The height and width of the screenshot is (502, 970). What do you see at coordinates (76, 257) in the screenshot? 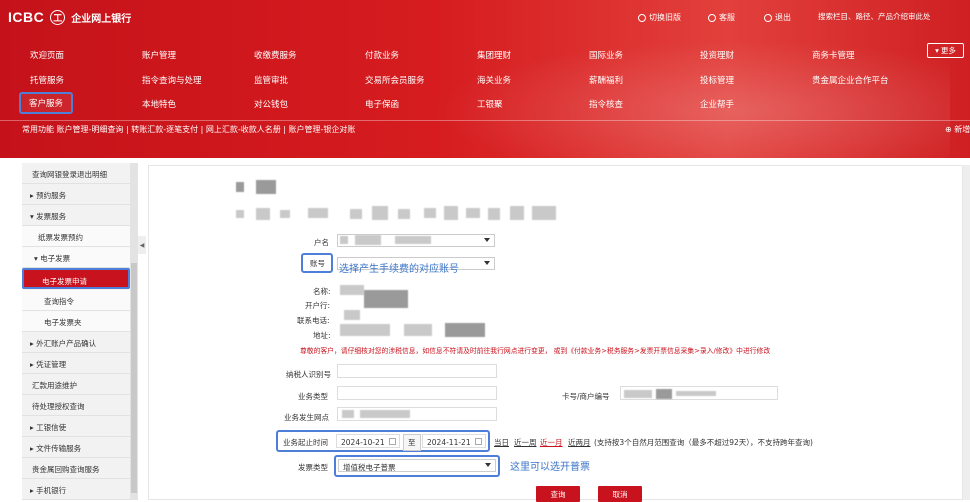
I see `sidebar-item-e-invoice: ▾ 电子发票` at bounding box center [76, 257].